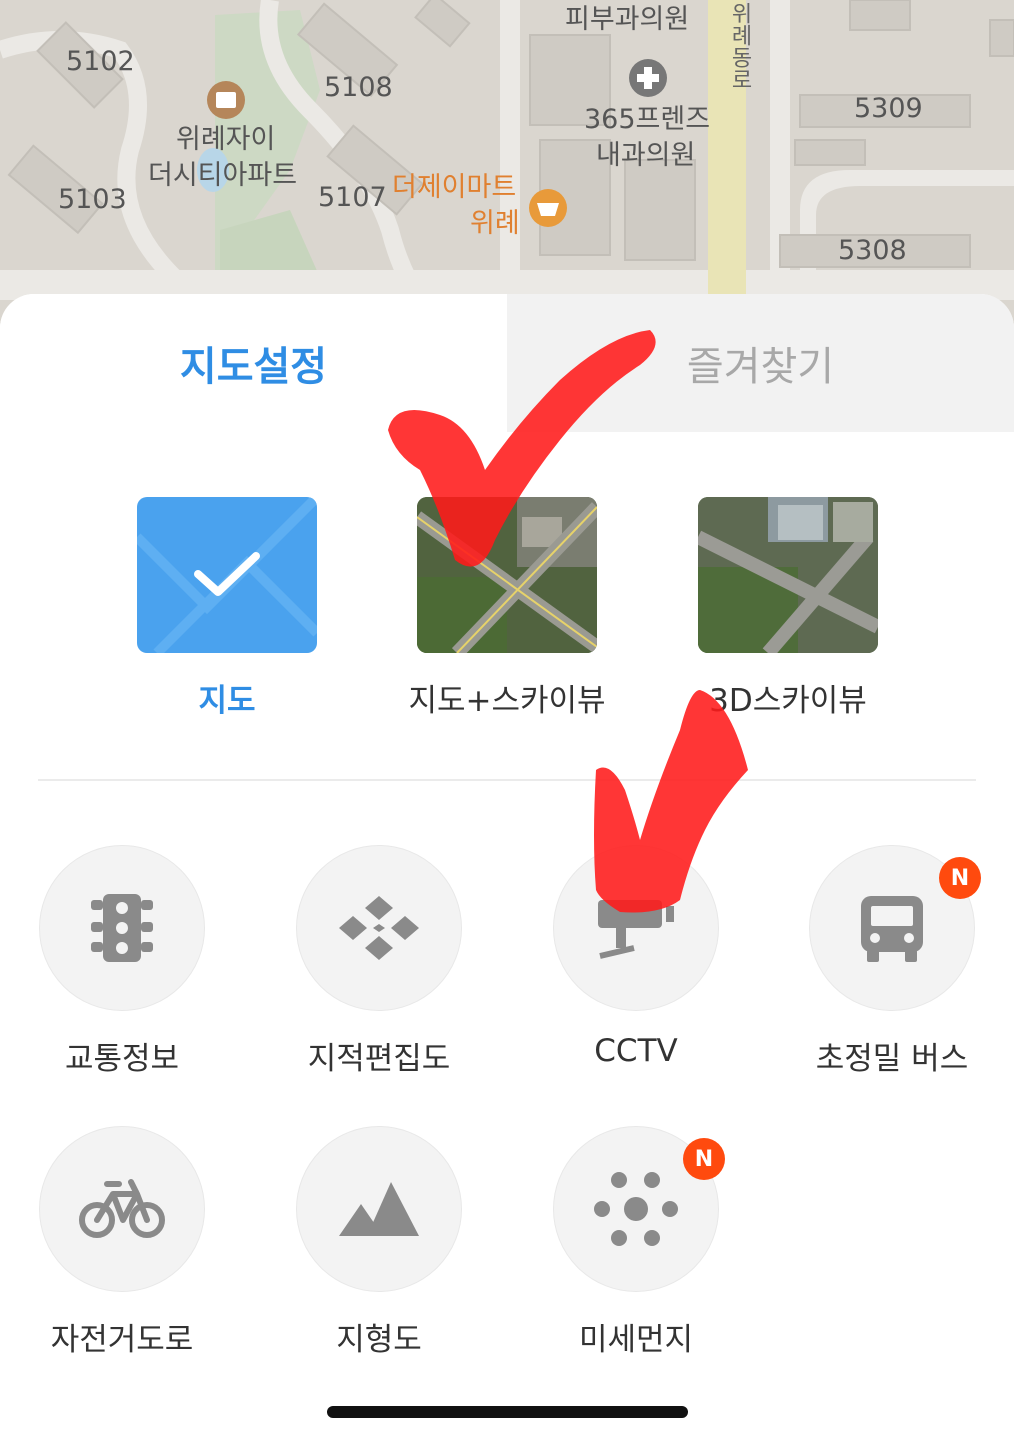  I want to click on bus-icon, so click(892, 929).